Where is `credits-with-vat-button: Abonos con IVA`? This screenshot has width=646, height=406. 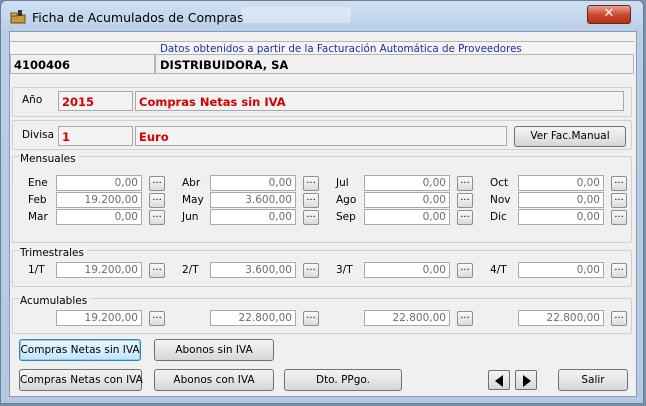
credits-with-vat-button: Abonos con IVA is located at coordinates (214, 380).